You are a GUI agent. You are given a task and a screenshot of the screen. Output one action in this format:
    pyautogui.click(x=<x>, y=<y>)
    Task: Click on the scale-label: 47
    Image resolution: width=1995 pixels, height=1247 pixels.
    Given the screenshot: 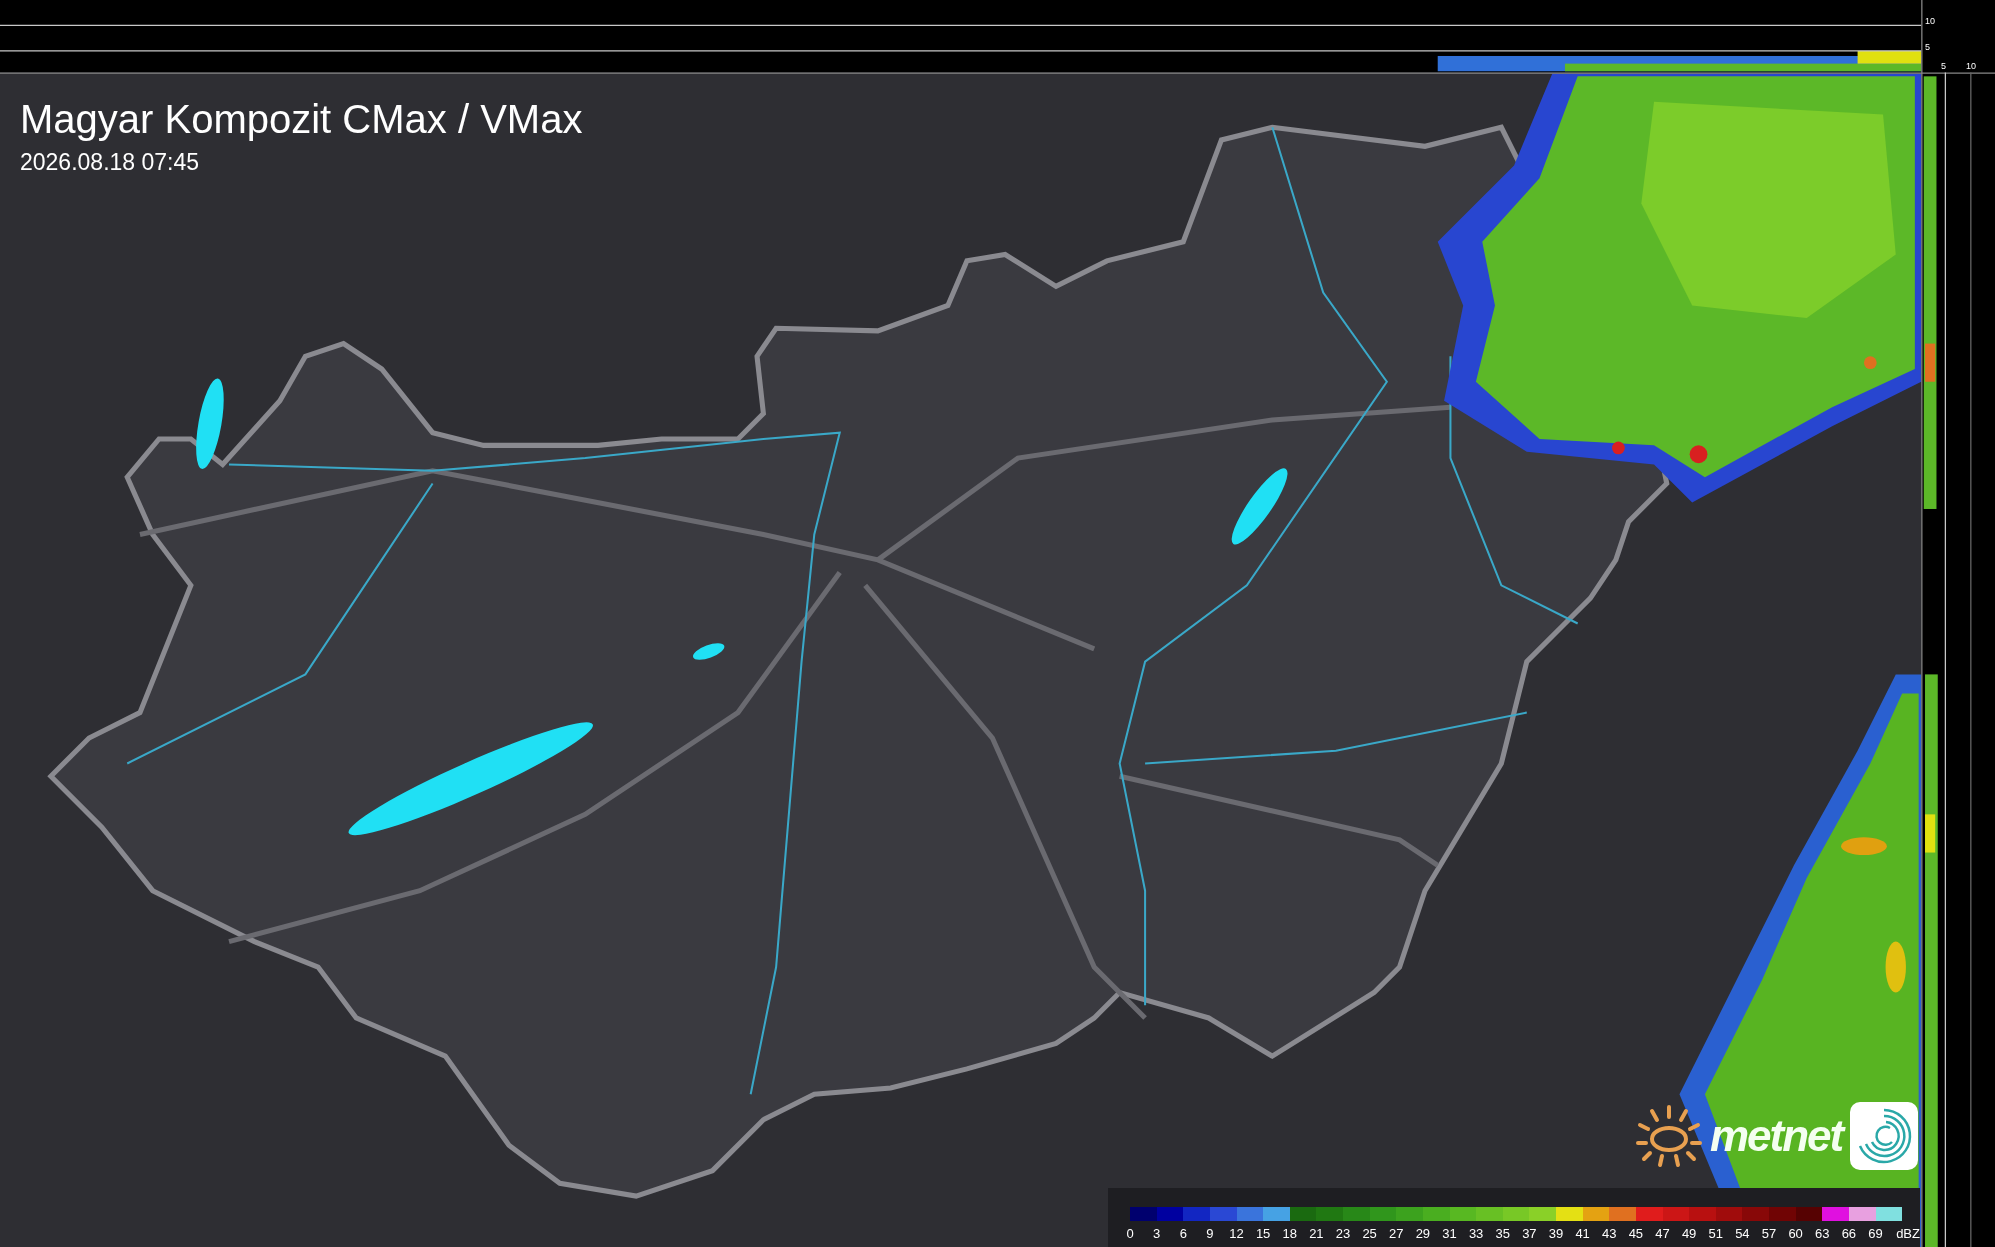 What is the action you would take?
    pyautogui.click(x=1662, y=1234)
    